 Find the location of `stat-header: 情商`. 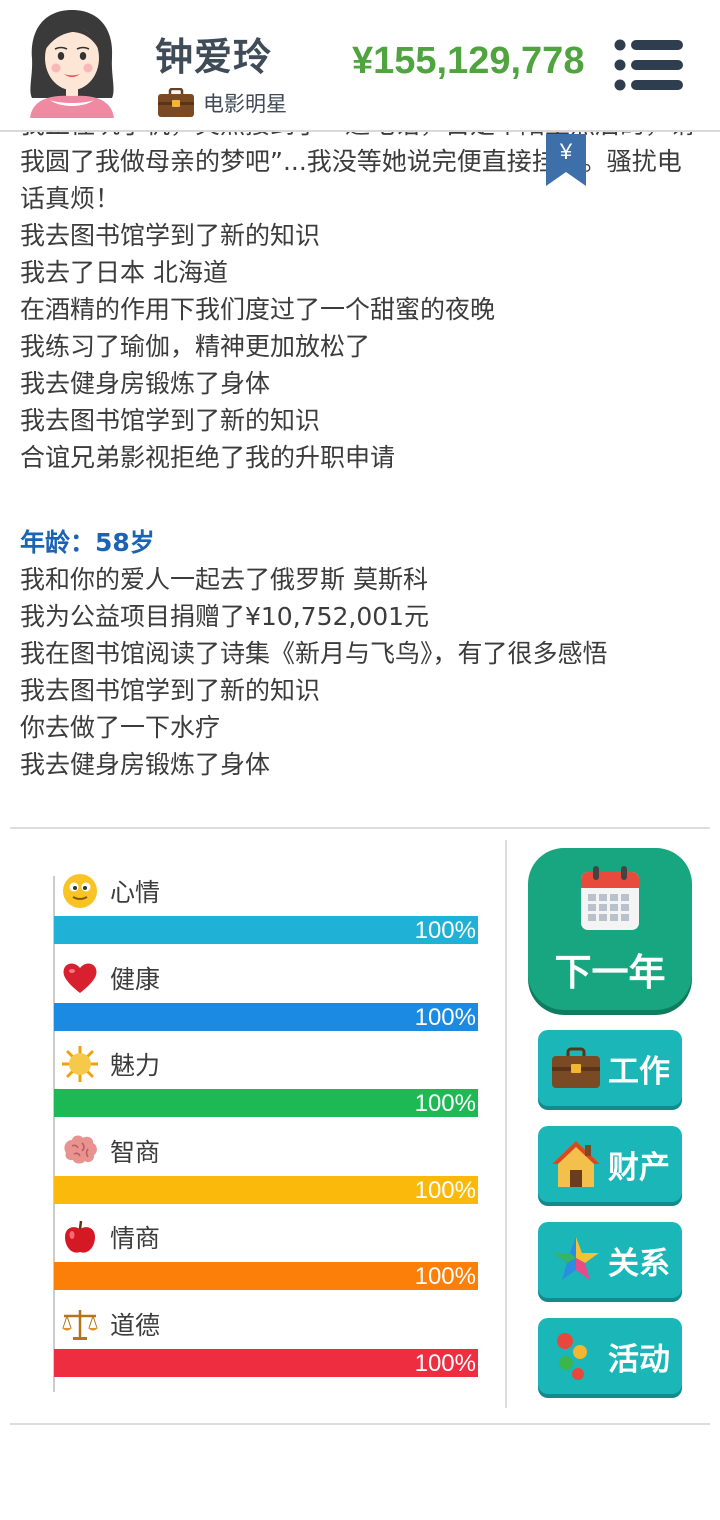

stat-header: 情商 is located at coordinates (107, 1237).